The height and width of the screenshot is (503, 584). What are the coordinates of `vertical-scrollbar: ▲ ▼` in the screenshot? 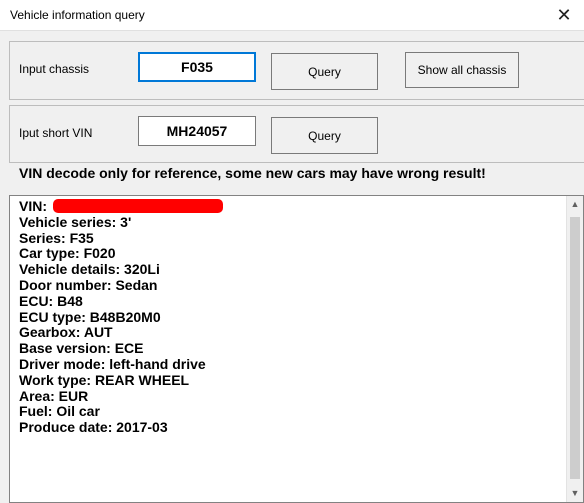 It's located at (574, 349).